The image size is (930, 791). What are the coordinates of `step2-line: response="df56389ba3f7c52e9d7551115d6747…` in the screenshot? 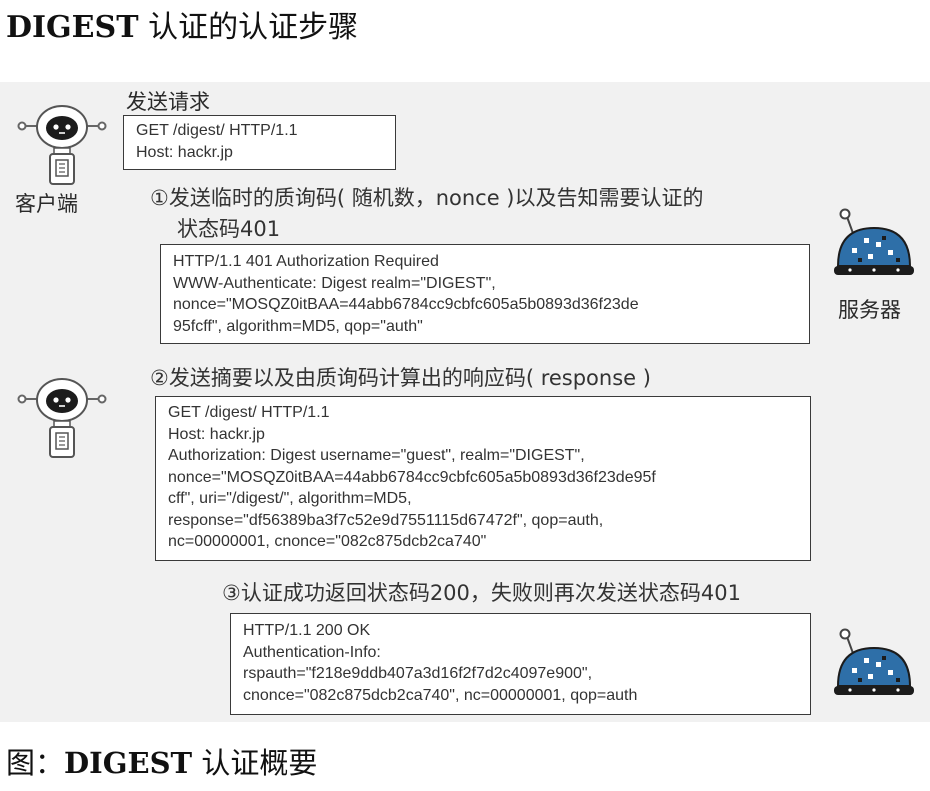 It's located at (386, 520).